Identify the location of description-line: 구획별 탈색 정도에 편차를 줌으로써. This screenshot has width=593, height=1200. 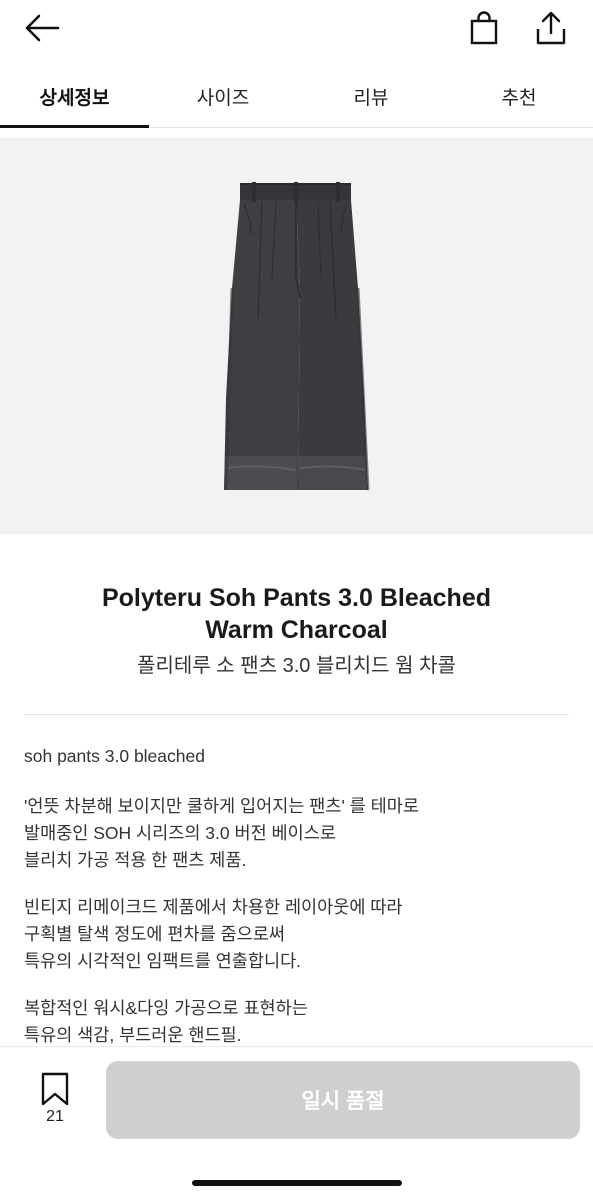
(154, 934).